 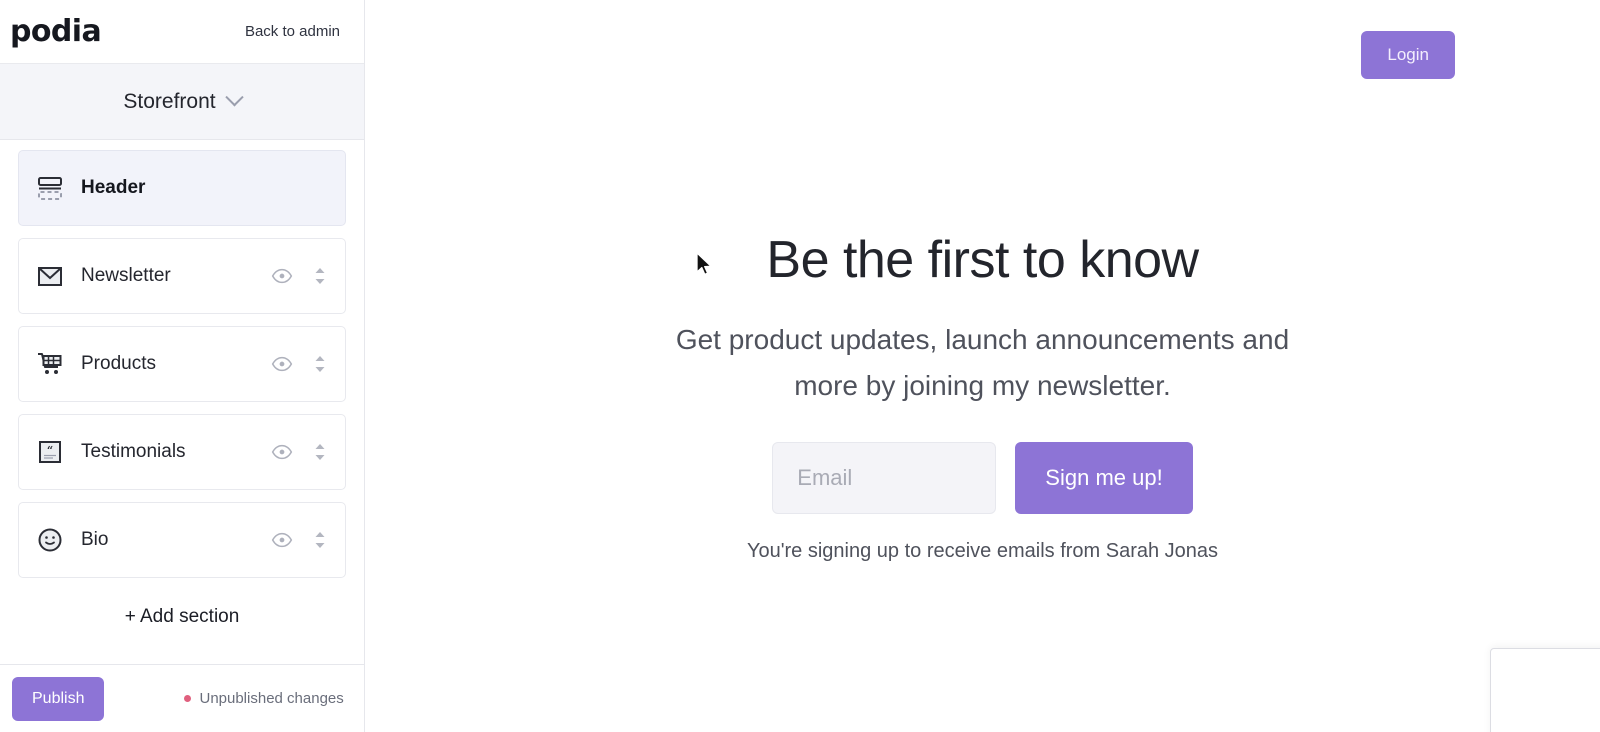 What do you see at coordinates (982, 55) in the screenshot?
I see `preview-topbar: Login` at bounding box center [982, 55].